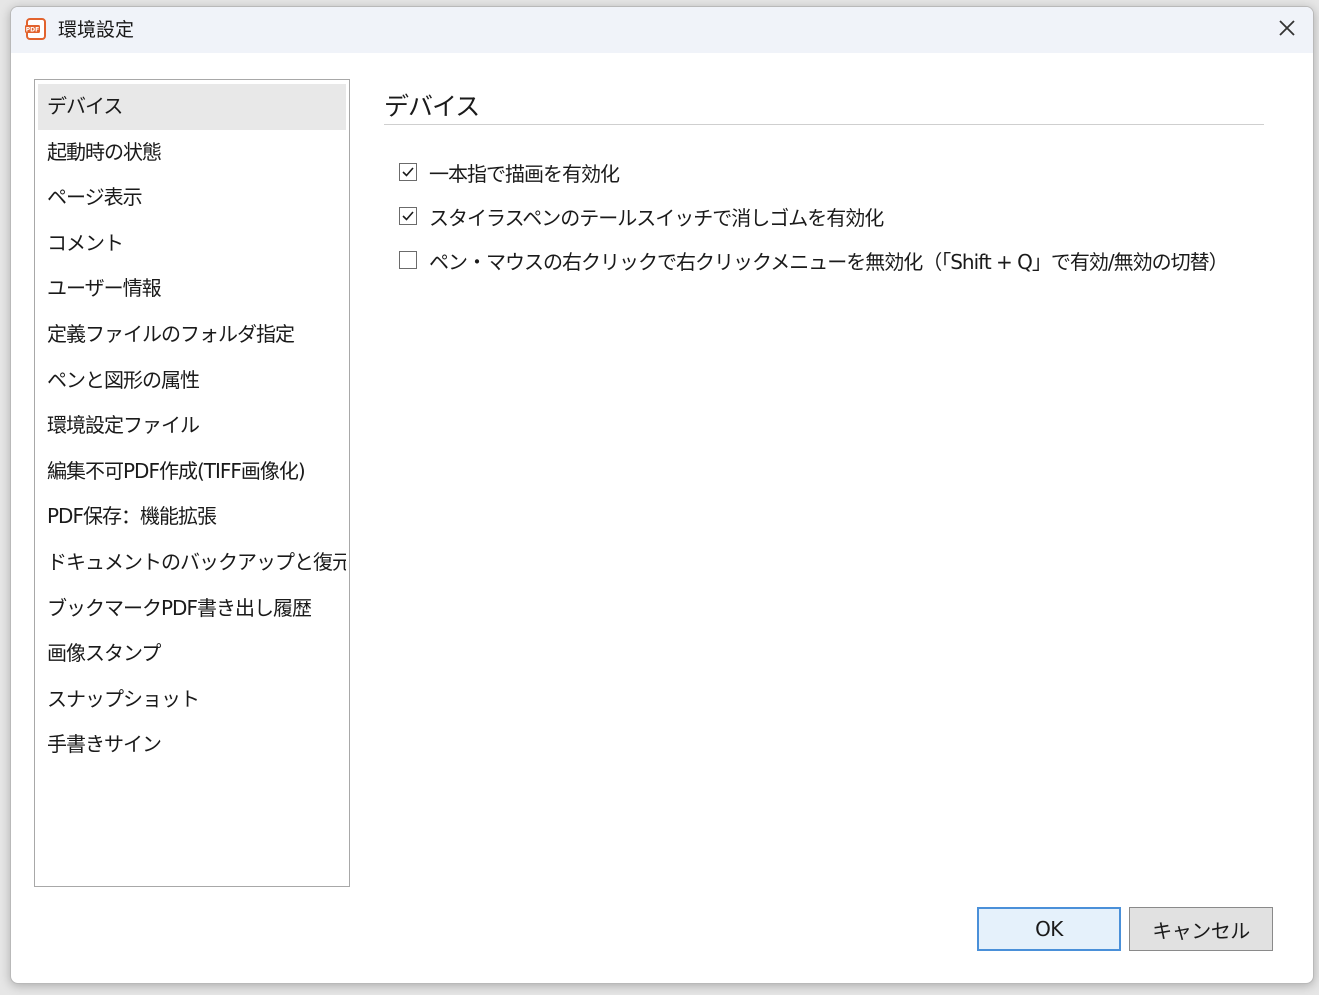 The height and width of the screenshot is (995, 1319). Describe the element at coordinates (1201, 929) in the screenshot. I see `cancel-button: キャンセル` at that location.